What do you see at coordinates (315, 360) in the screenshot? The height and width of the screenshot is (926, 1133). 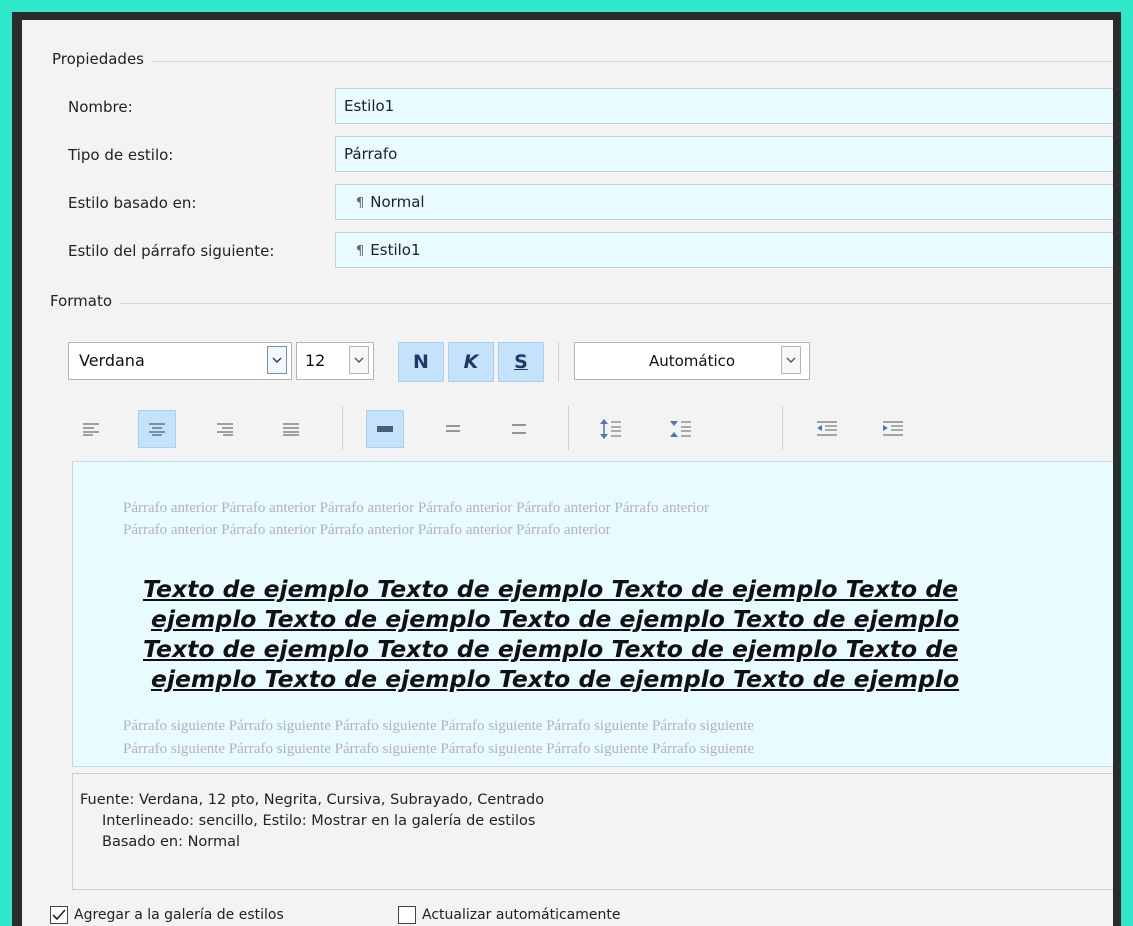 I see `font-size-value: 12` at bounding box center [315, 360].